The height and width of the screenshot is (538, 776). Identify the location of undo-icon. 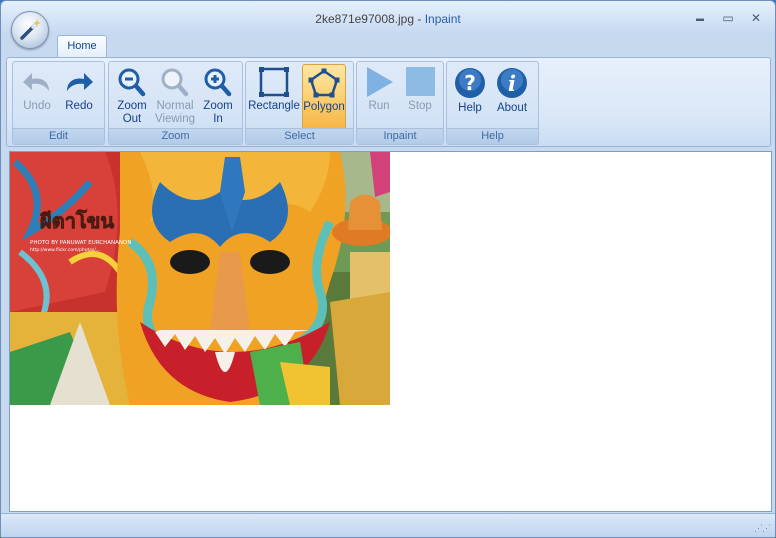
(36, 82).